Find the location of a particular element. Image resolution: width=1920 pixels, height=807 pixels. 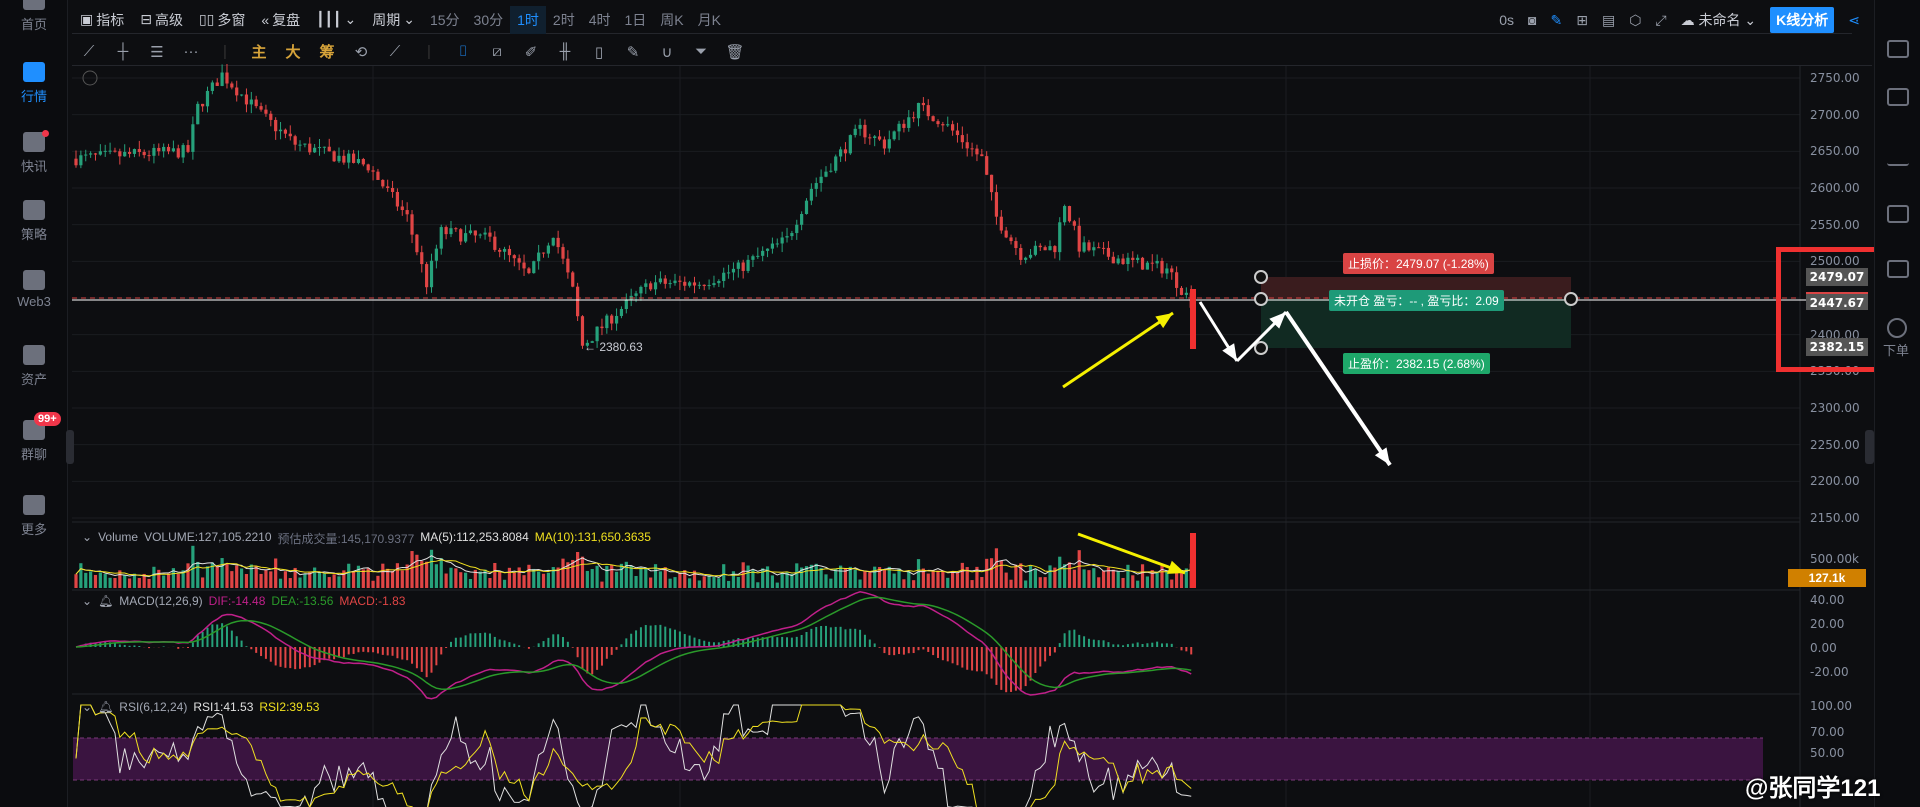

dollar-icon is located at coordinates (1898, 97).